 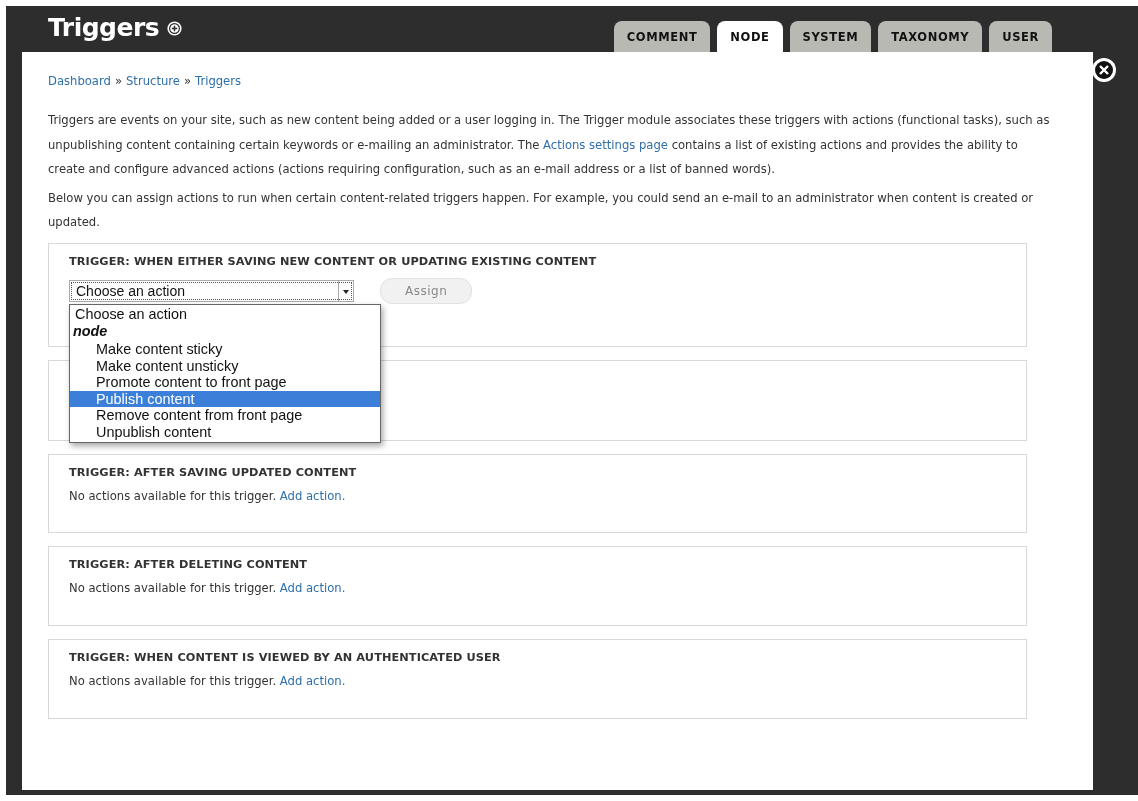 I want to click on dropdown-option: Remove content from front page, so click(x=225, y=415).